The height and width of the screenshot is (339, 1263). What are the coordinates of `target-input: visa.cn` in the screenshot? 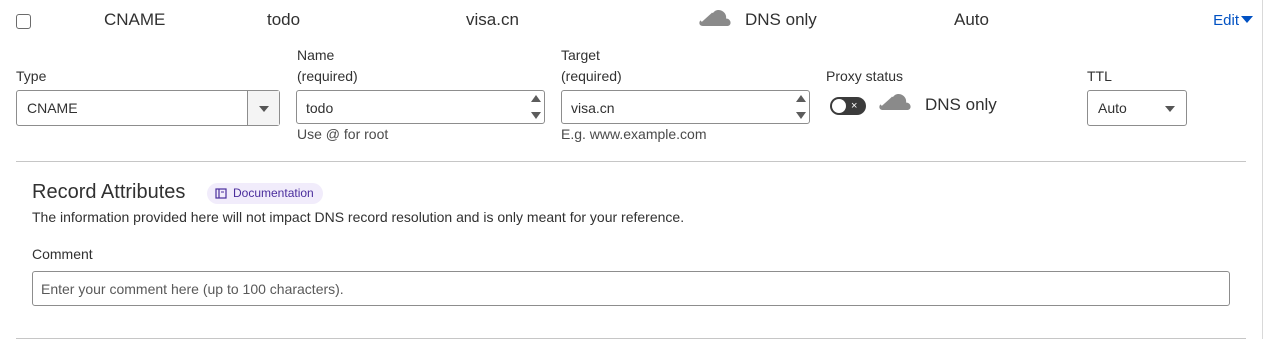 It's located at (685, 107).